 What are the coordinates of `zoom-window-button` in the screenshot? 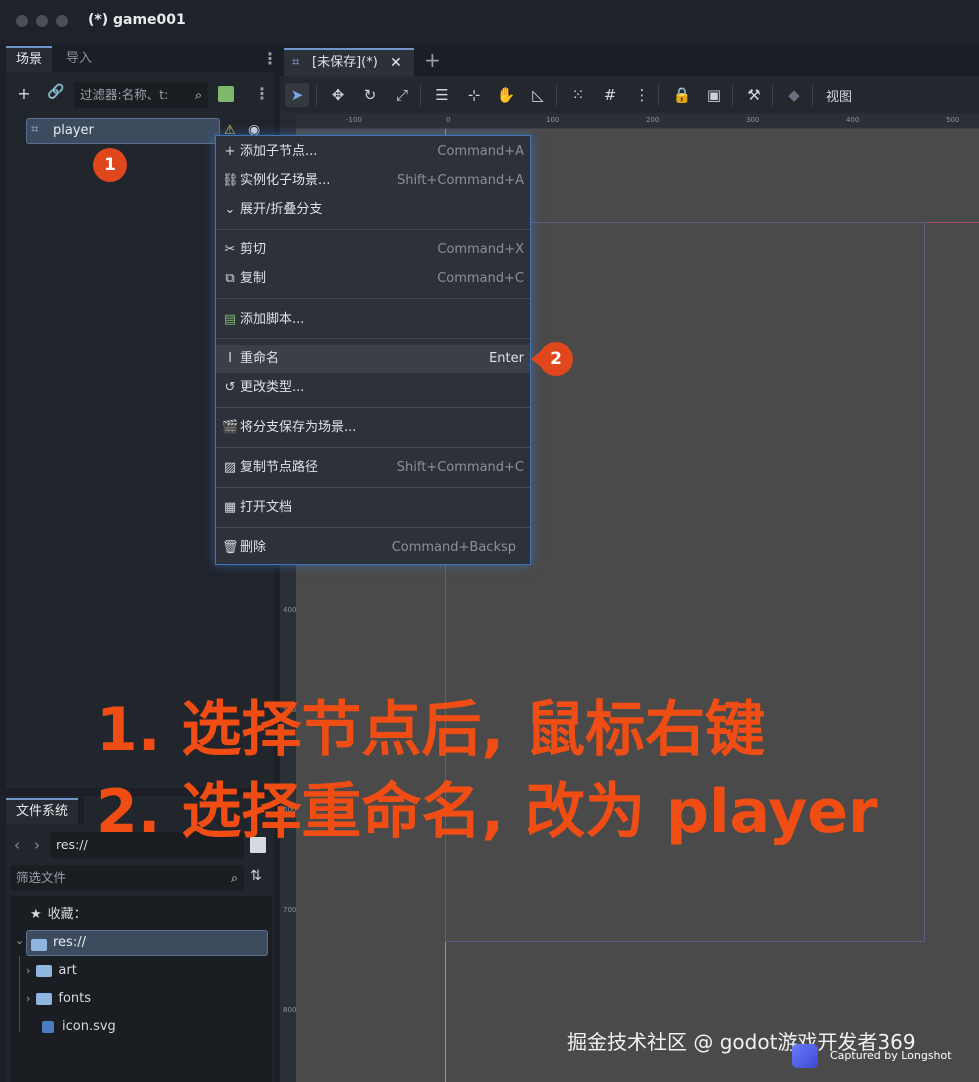 It's located at (62, 21).